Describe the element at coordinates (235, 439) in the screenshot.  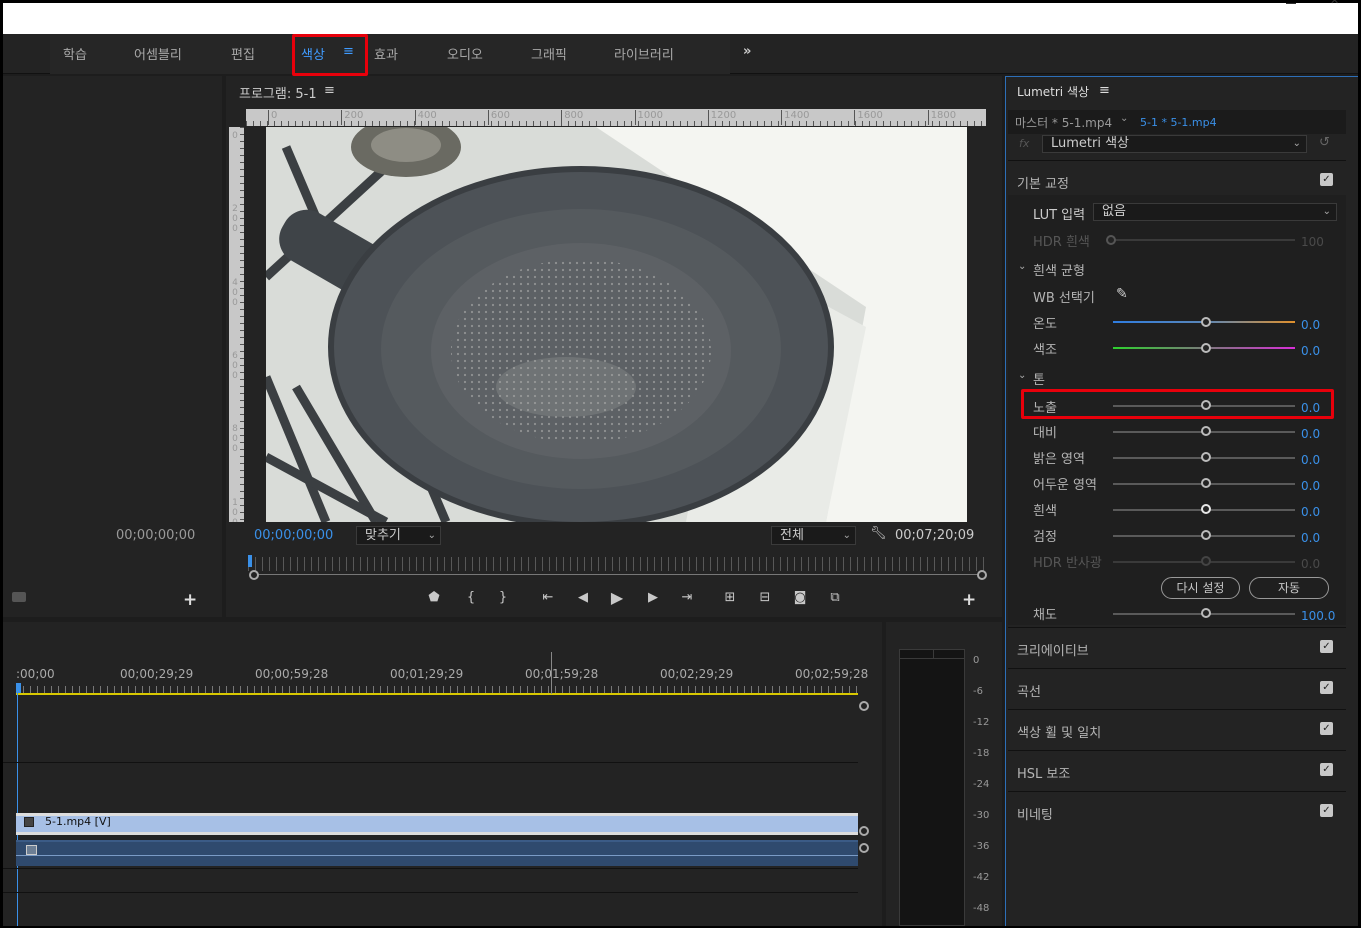
I see `vertical-ruler-label: 800` at that location.